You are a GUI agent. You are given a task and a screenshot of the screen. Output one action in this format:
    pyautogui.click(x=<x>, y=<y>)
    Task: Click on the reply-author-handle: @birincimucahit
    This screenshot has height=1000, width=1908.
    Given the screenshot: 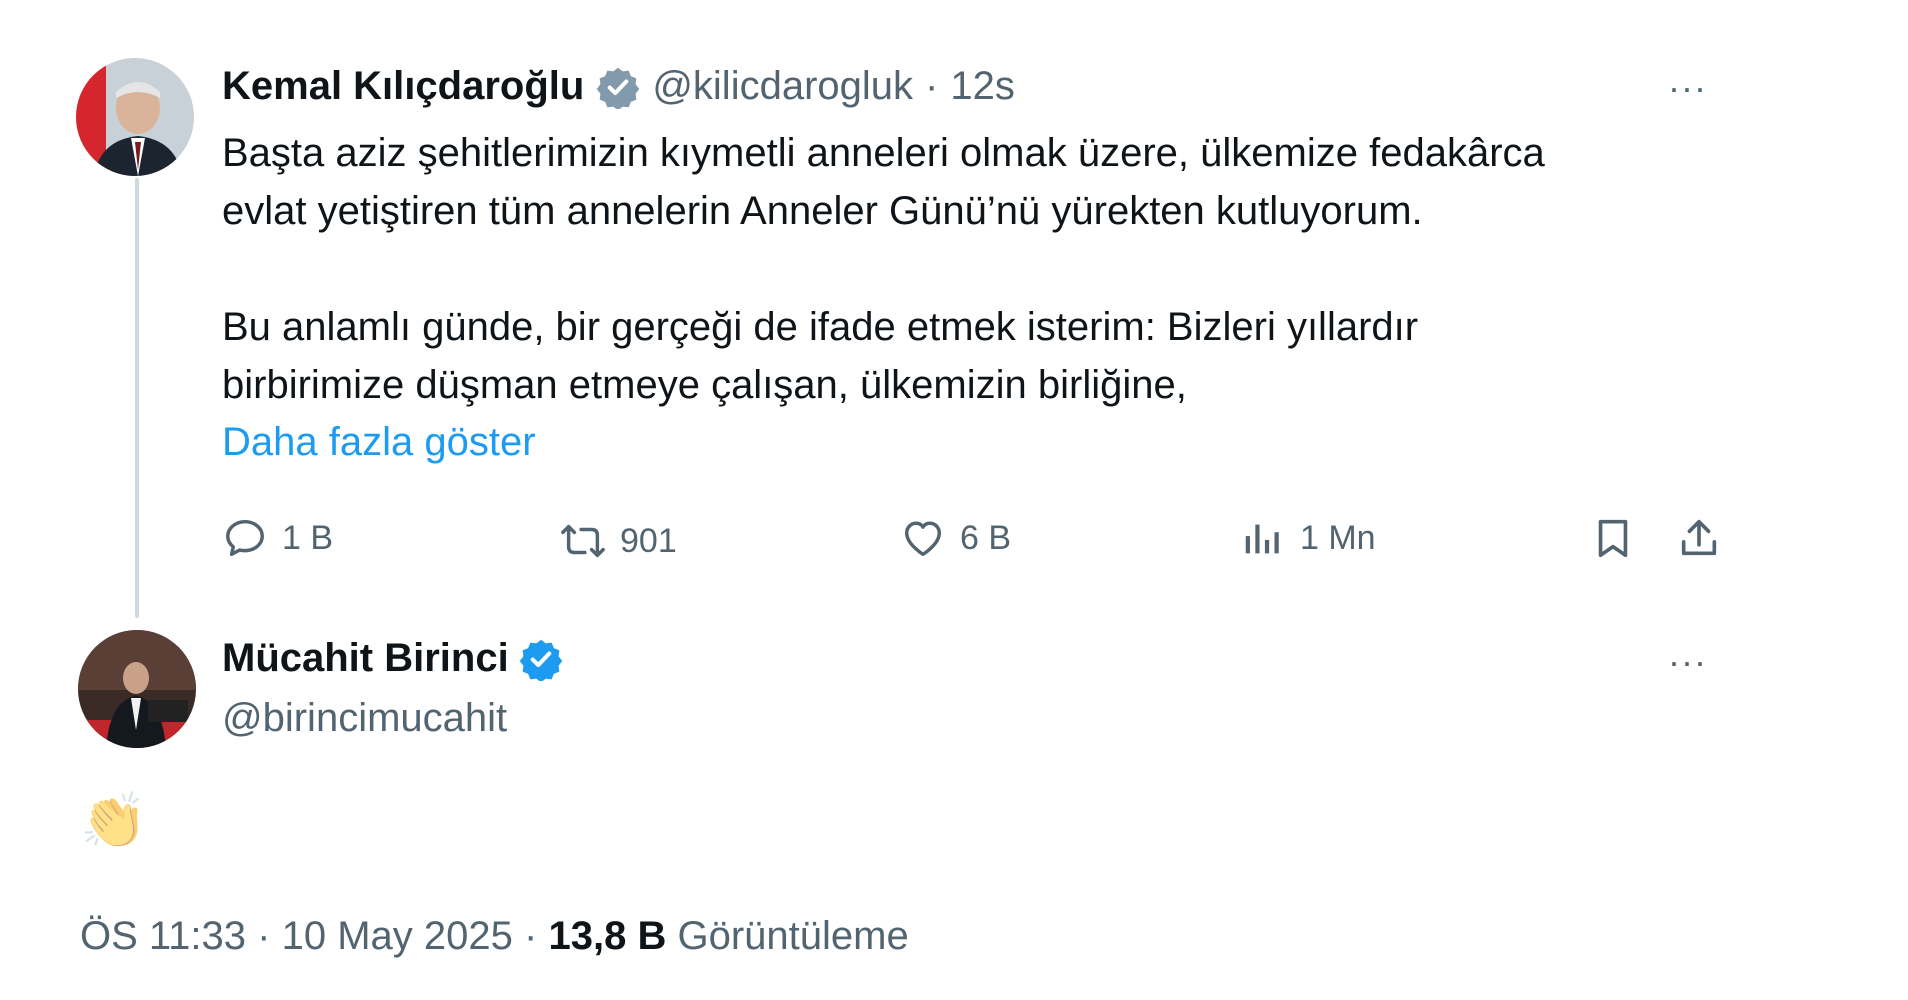 What is the action you would take?
    pyautogui.click(x=364, y=718)
    